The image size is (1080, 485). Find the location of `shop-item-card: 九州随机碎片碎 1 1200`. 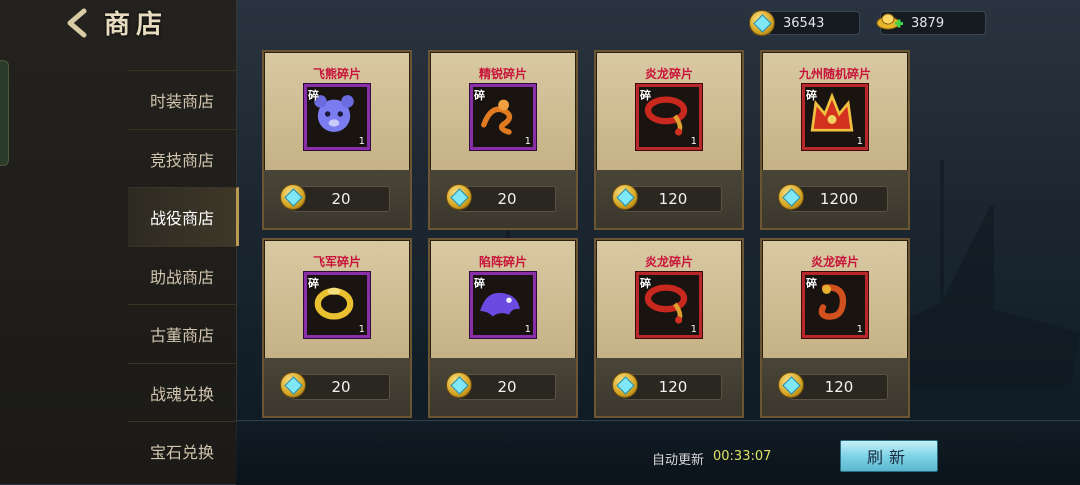

shop-item-card: 九州随机碎片碎 1 1200 is located at coordinates (835, 140).